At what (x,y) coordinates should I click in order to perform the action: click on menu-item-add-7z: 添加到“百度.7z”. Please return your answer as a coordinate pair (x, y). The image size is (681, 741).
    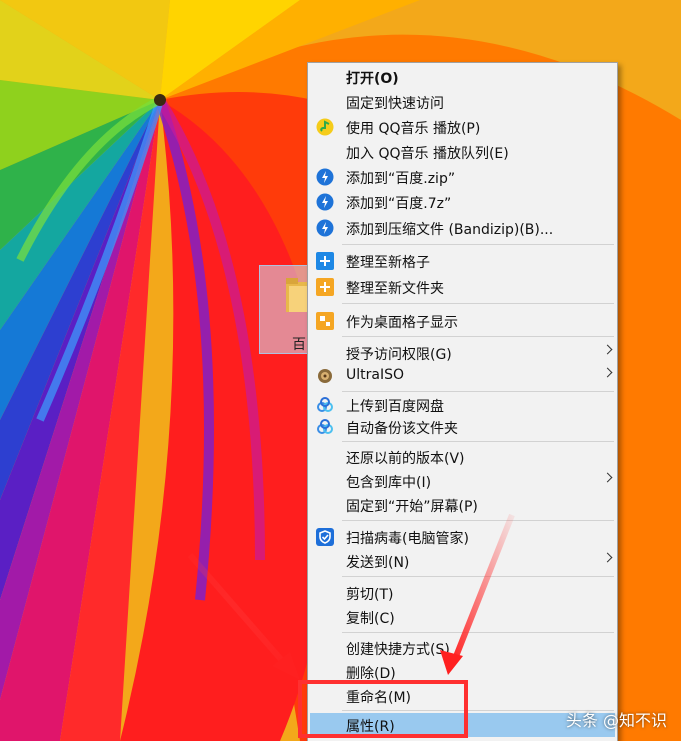
    Looking at the image, I should click on (462, 202).